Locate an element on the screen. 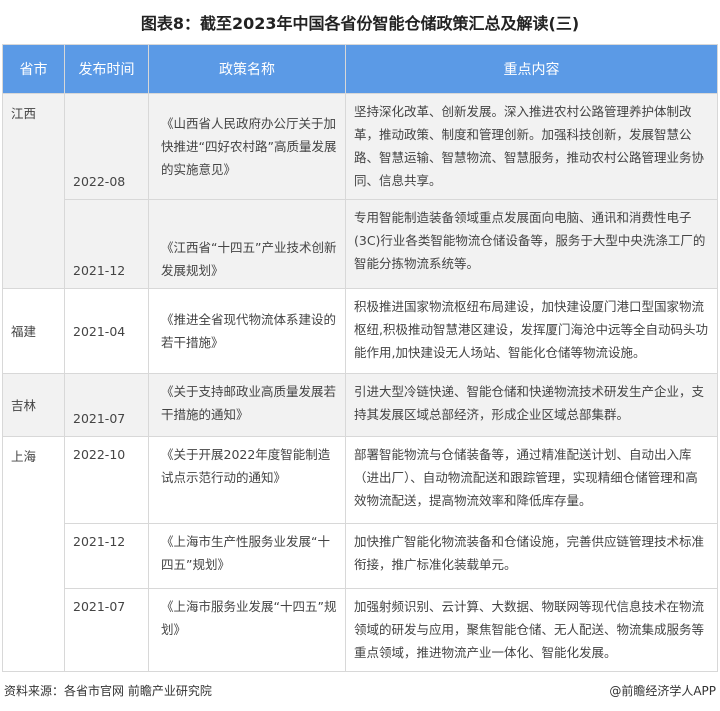 The image size is (720, 711). policy-cell: 《上海市服务业发展“十四五”规划》 is located at coordinates (247, 630).